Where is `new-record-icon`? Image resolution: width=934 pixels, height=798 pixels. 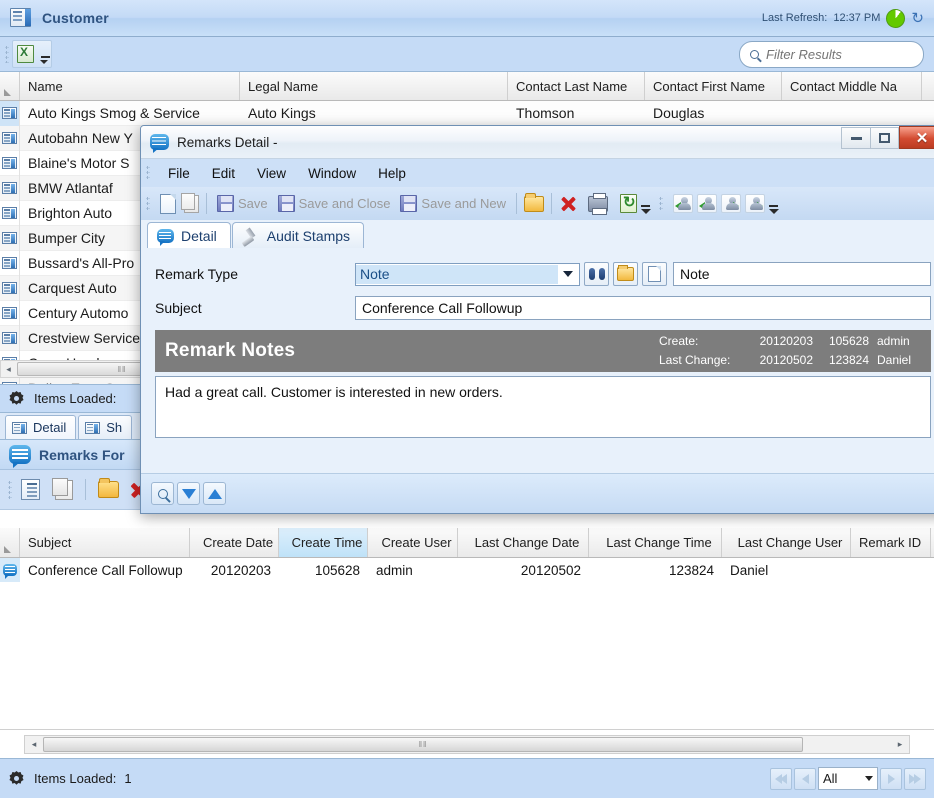 new-record-icon is located at coordinates (30, 489).